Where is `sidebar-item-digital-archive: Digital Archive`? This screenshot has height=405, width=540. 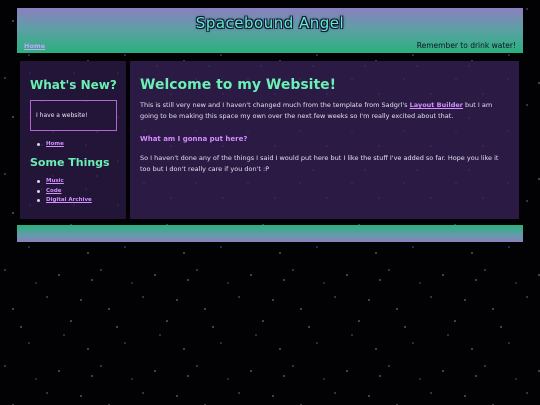
sidebar-item-digital-archive: Digital Archive is located at coordinates (64, 201).